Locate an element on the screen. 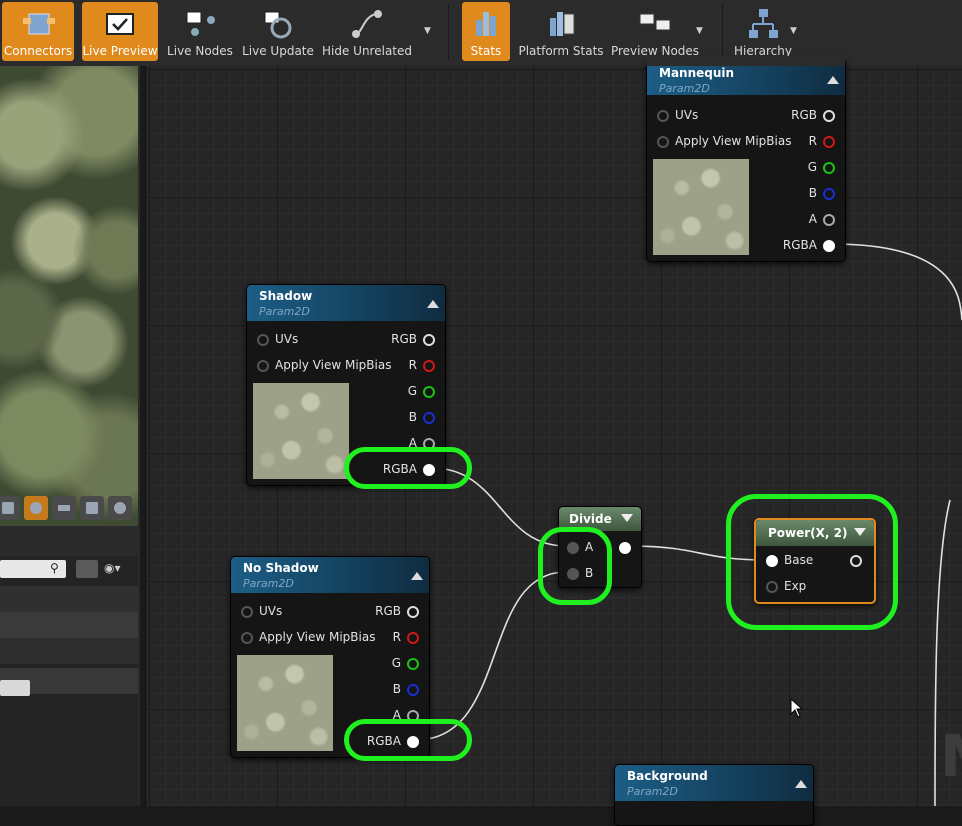  graph-watermark: M is located at coordinates (951, 756).